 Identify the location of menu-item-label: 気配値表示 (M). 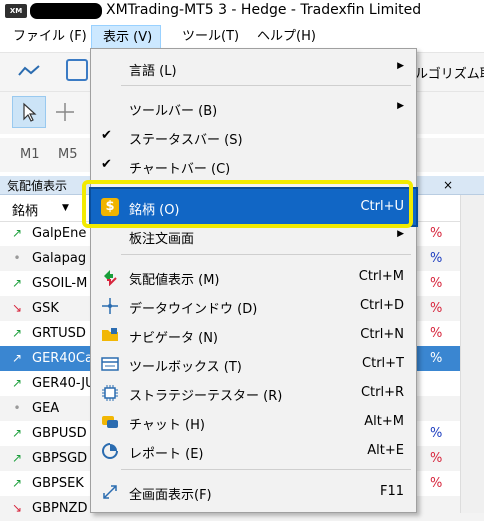
(174, 280).